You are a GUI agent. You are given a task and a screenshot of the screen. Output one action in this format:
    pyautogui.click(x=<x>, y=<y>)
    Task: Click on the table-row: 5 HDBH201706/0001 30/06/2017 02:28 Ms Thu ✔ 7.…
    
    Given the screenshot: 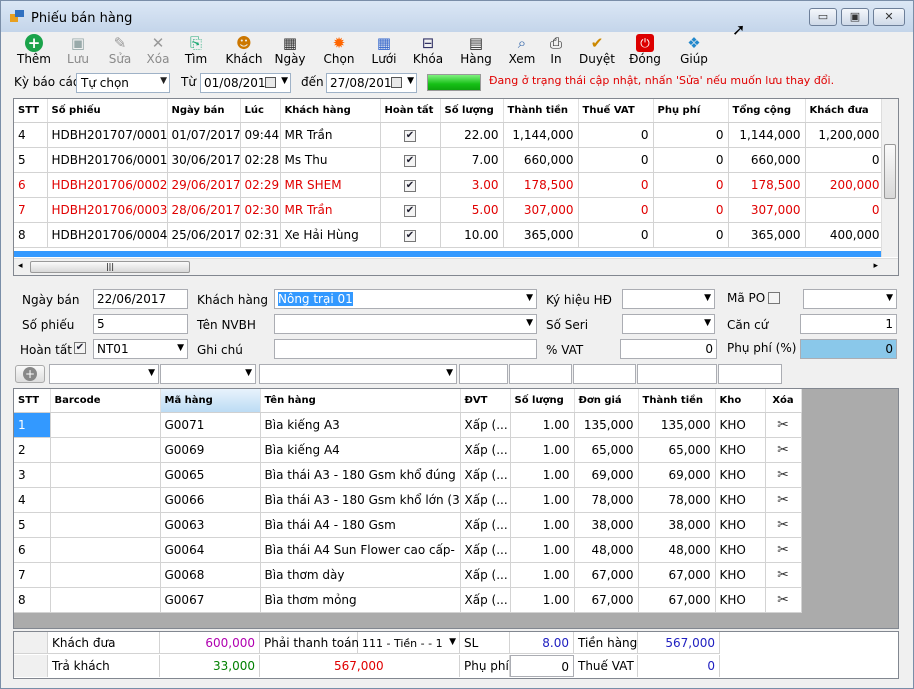 What is the action you would take?
    pyautogui.click(x=449, y=160)
    